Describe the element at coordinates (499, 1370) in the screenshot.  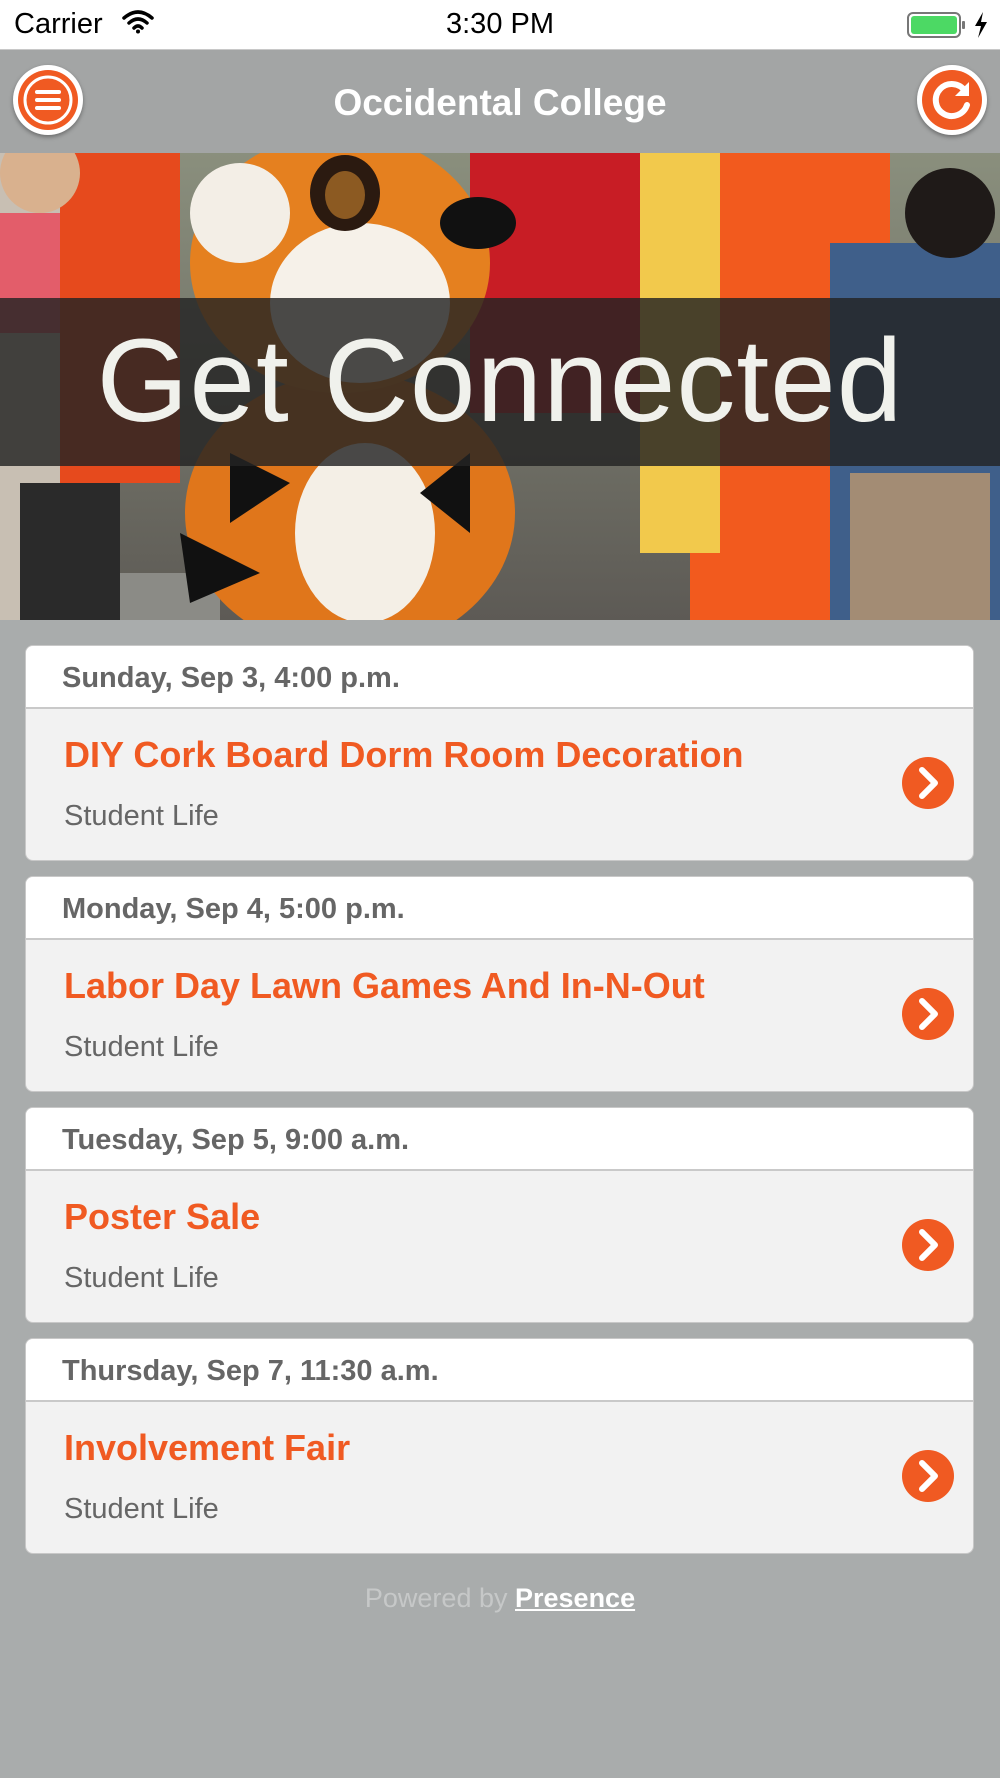
I see `event-date: Thursday, Sep 7, 11:30 a.m.` at that location.